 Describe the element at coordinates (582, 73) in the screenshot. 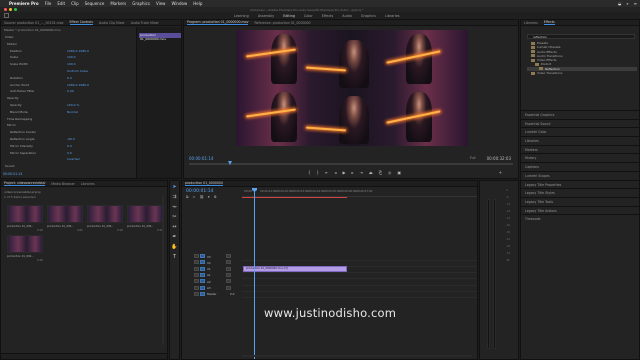

I see `effects-tree-item: Video Transitions` at that location.